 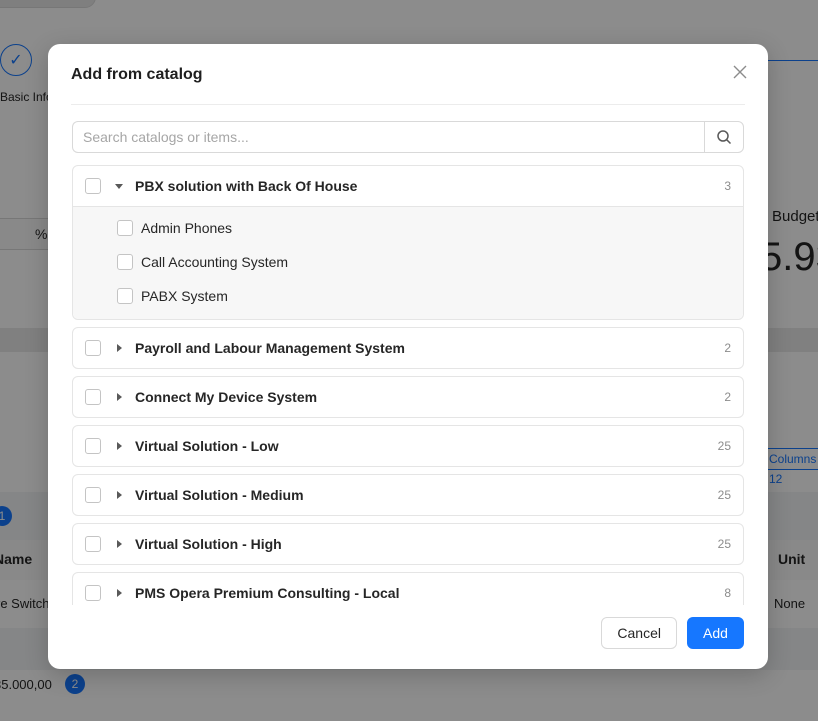 I want to click on search-icon, so click(x=724, y=137).